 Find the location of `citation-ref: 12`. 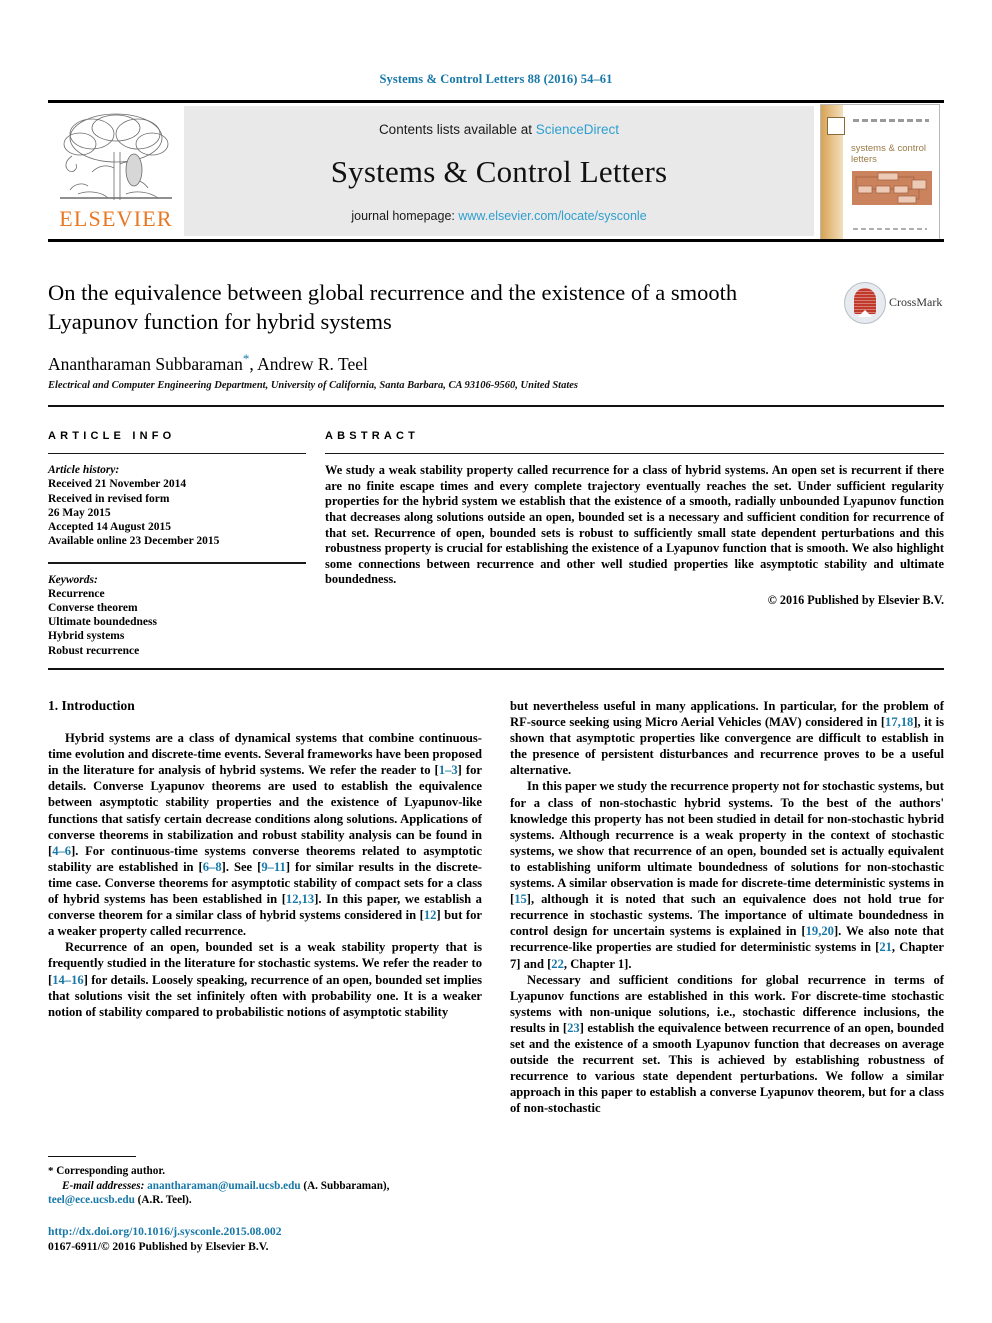

citation-ref: 12 is located at coordinates (430, 915).